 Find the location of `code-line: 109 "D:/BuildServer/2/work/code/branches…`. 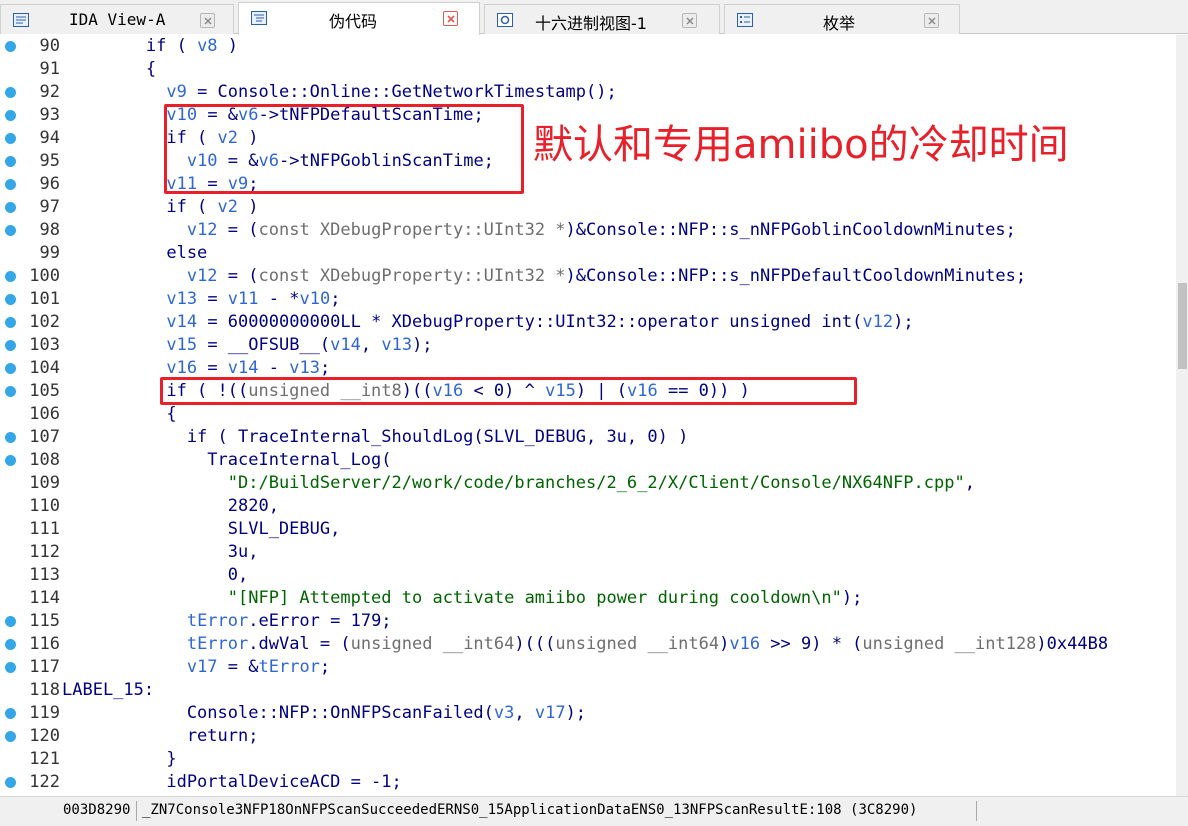

code-line: 109 "D:/BuildServer/2/work/code/branches… is located at coordinates (588, 483).